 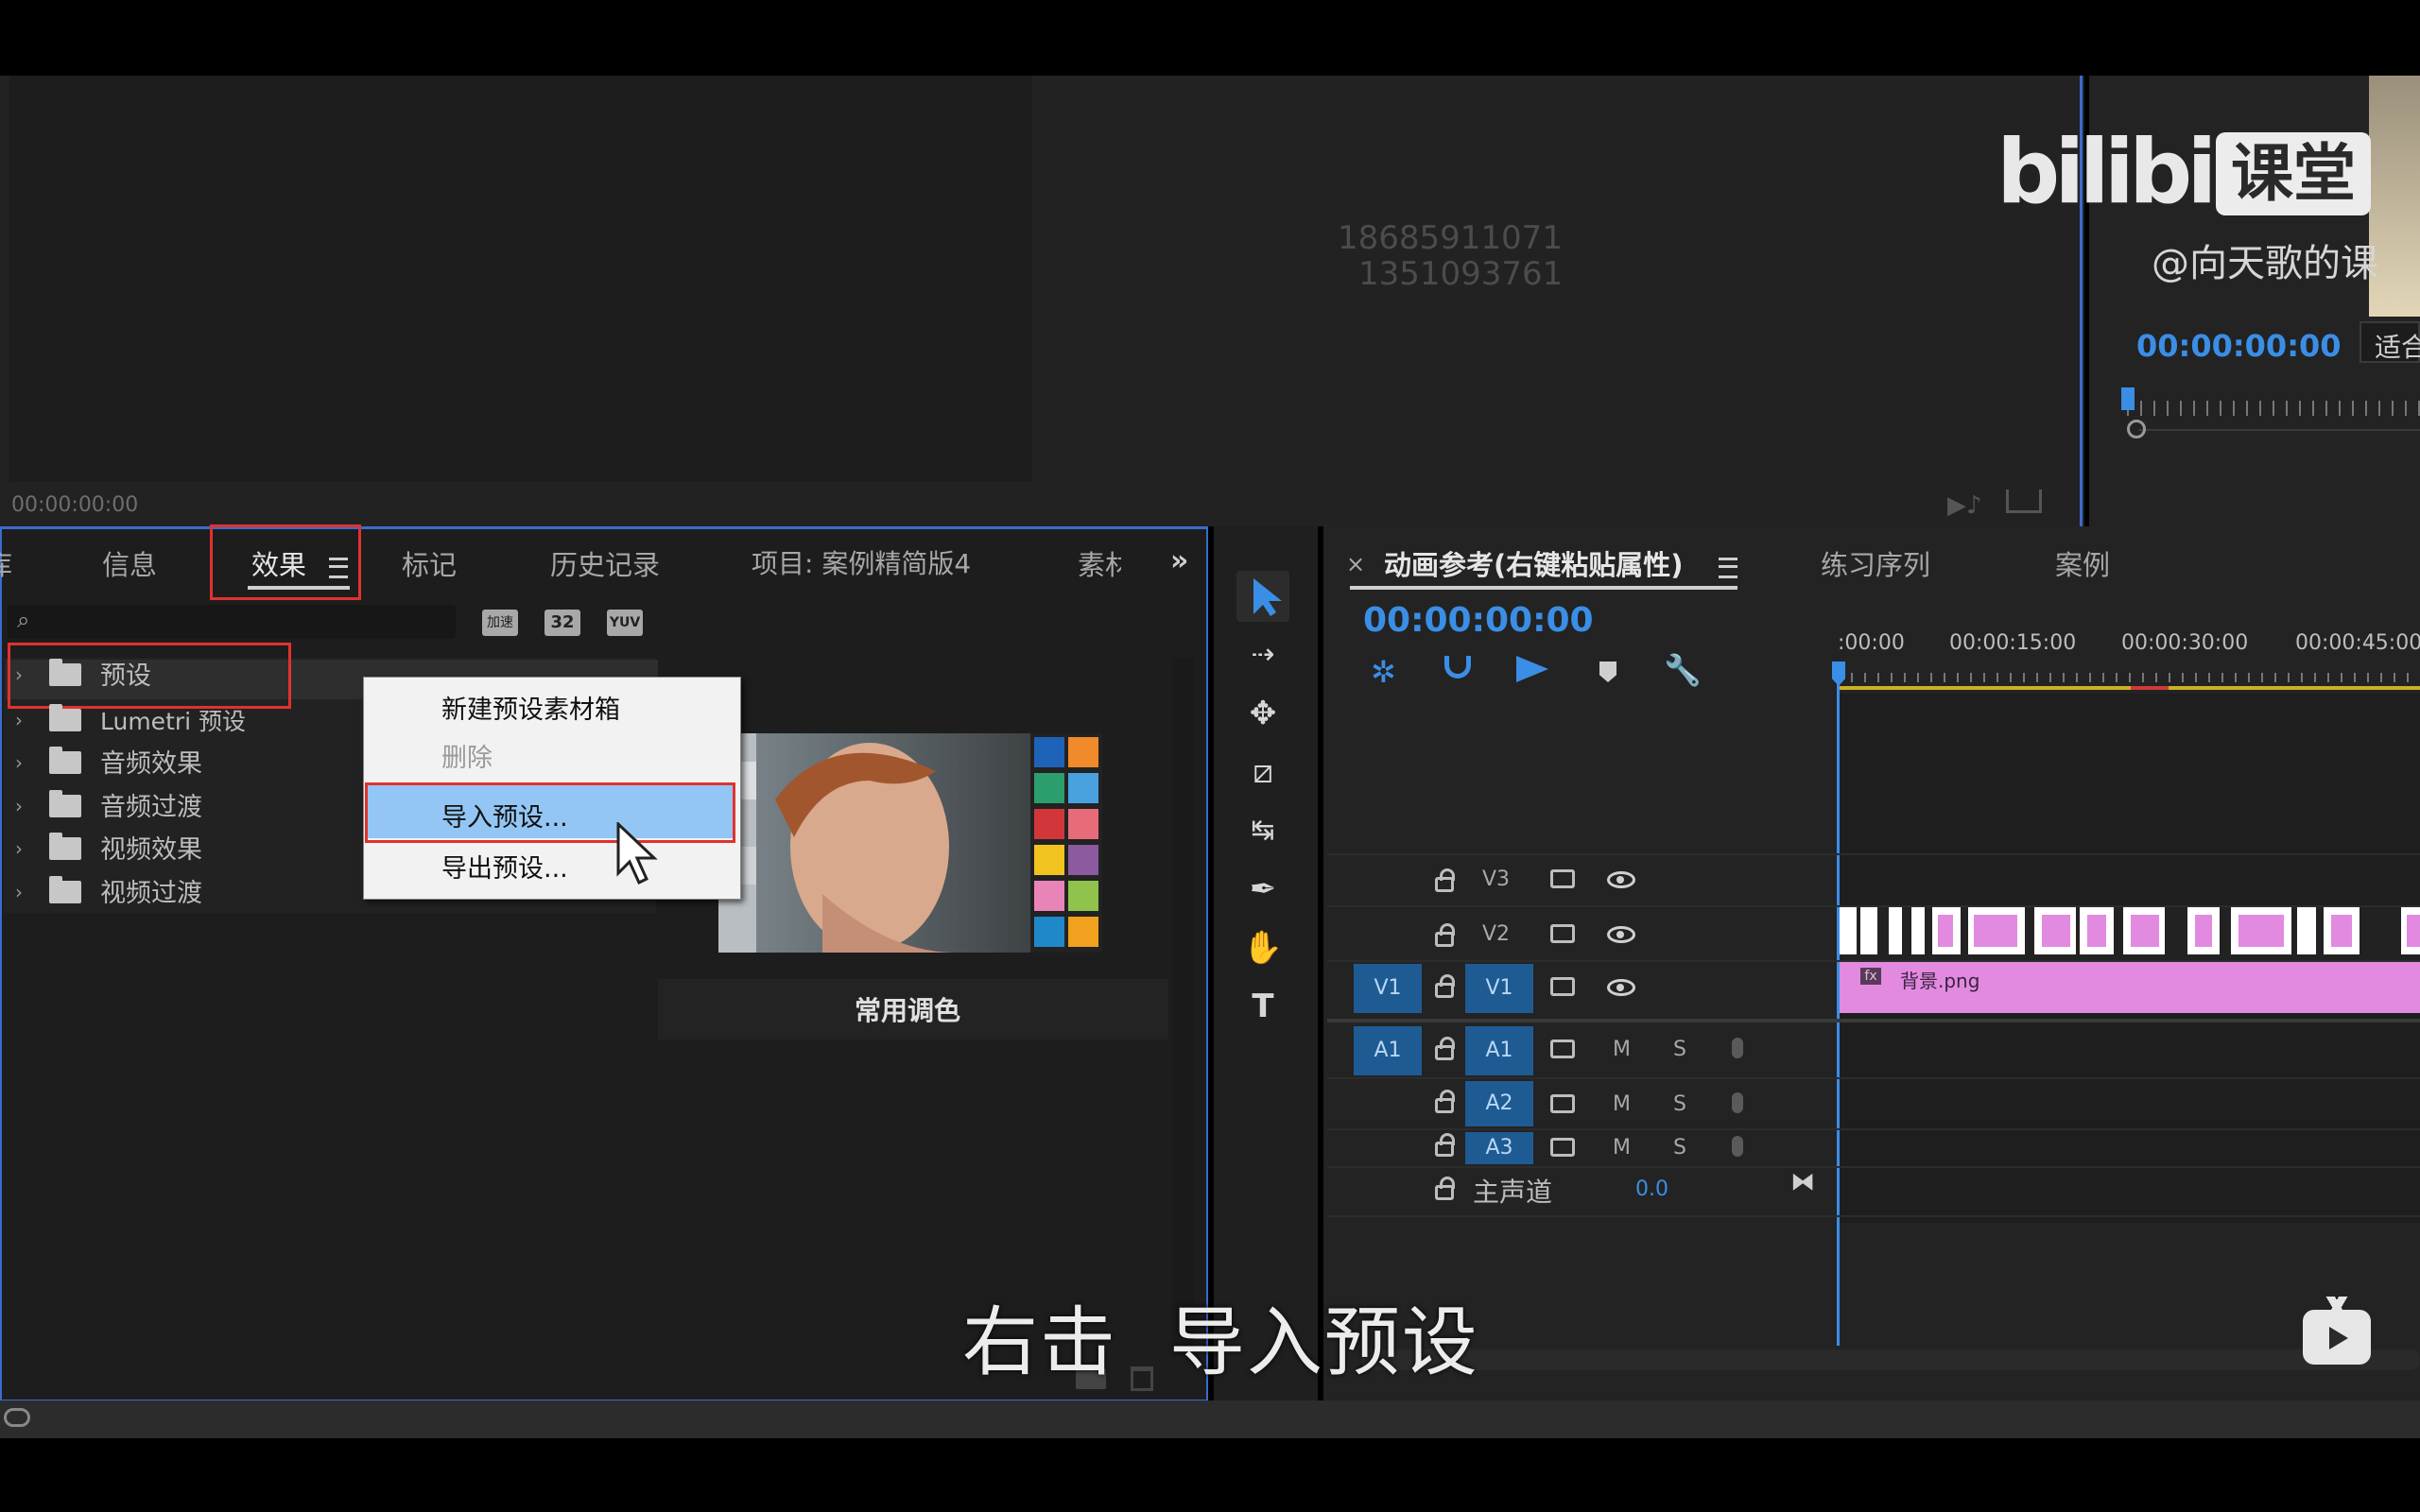 What do you see at coordinates (1499, 1050) in the screenshot?
I see `track-name-a1: A1` at bounding box center [1499, 1050].